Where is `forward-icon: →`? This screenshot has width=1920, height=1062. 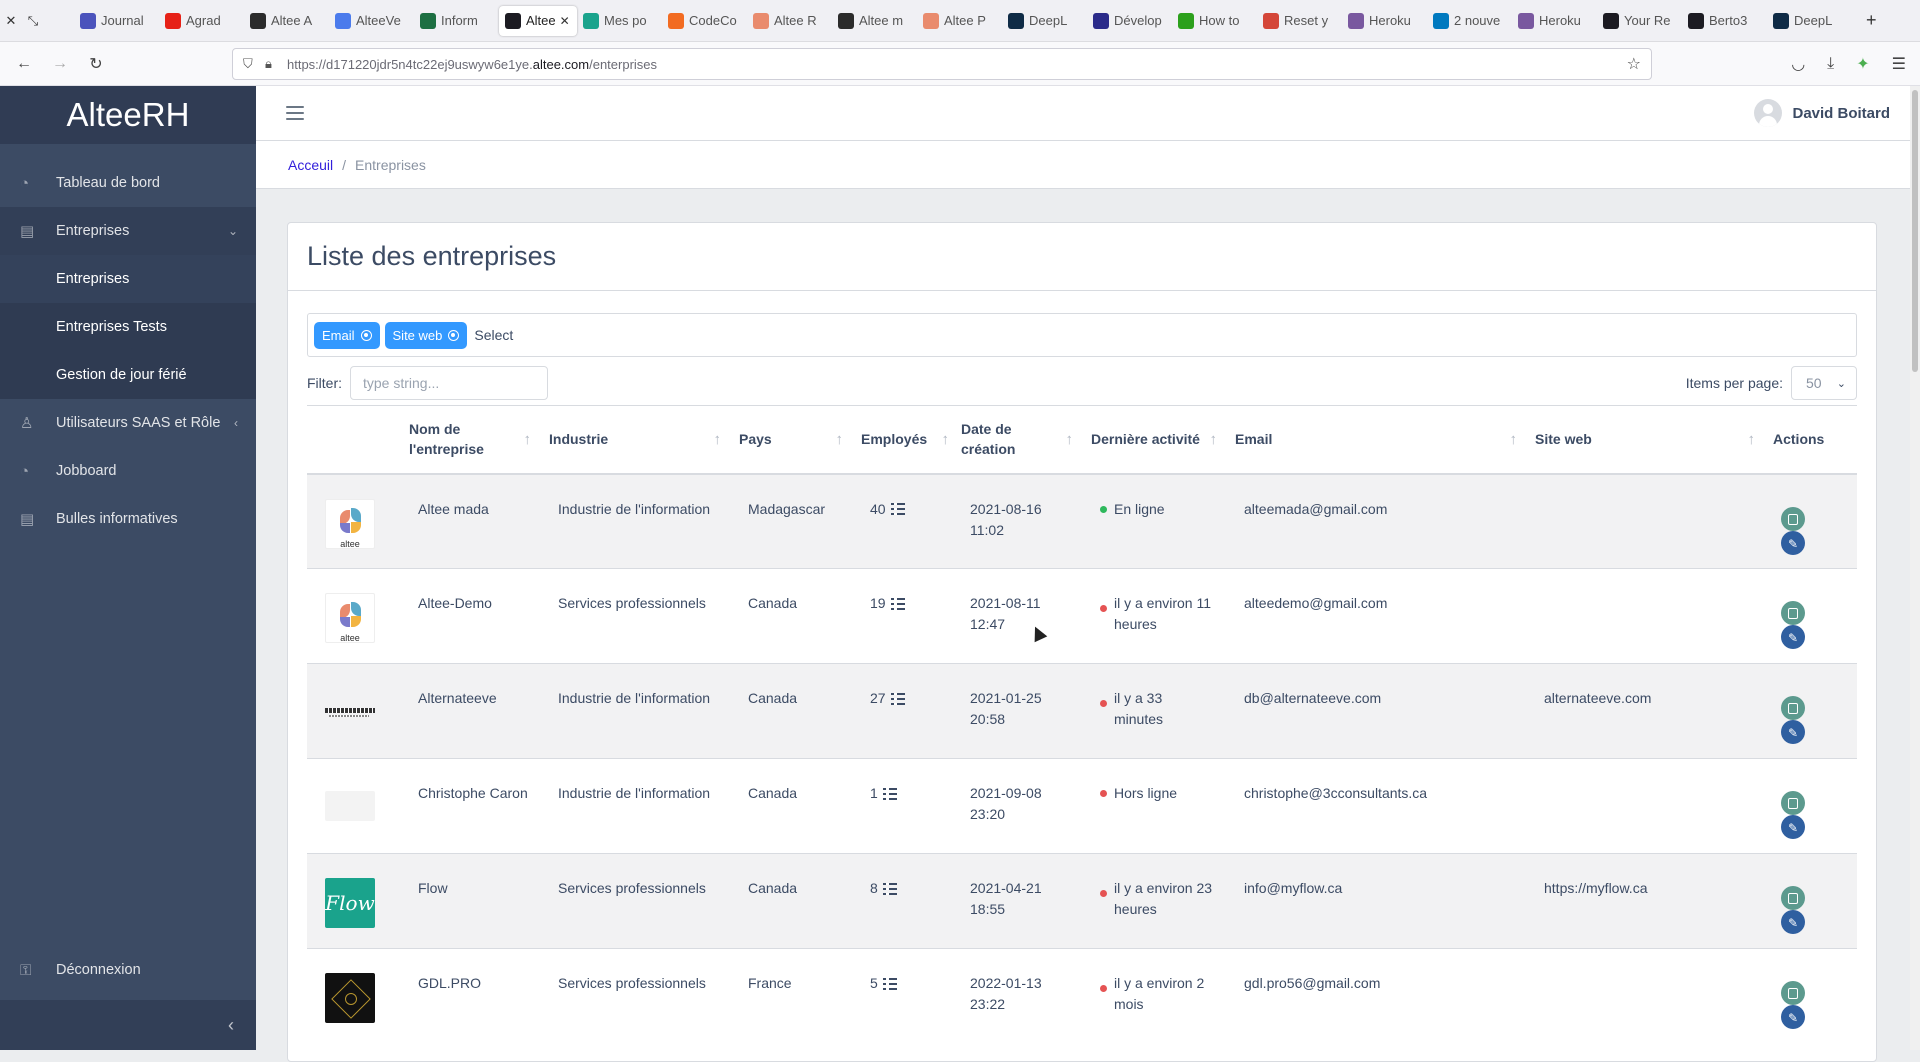
forward-icon: → is located at coordinates (60, 64).